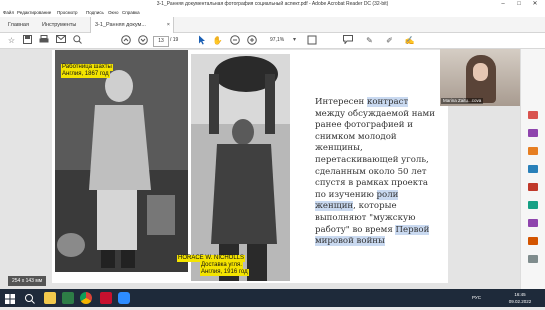 The image size is (545, 310). Describe the element at coordinates (34, 12) in the screenshot. I see `menu-edit: Редактирование` at that location.